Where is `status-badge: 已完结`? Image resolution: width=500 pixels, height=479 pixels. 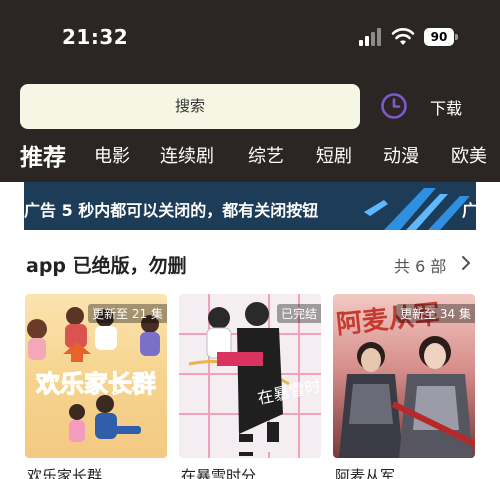 status-badge: 已完结 is located at coordinates (298, 313).